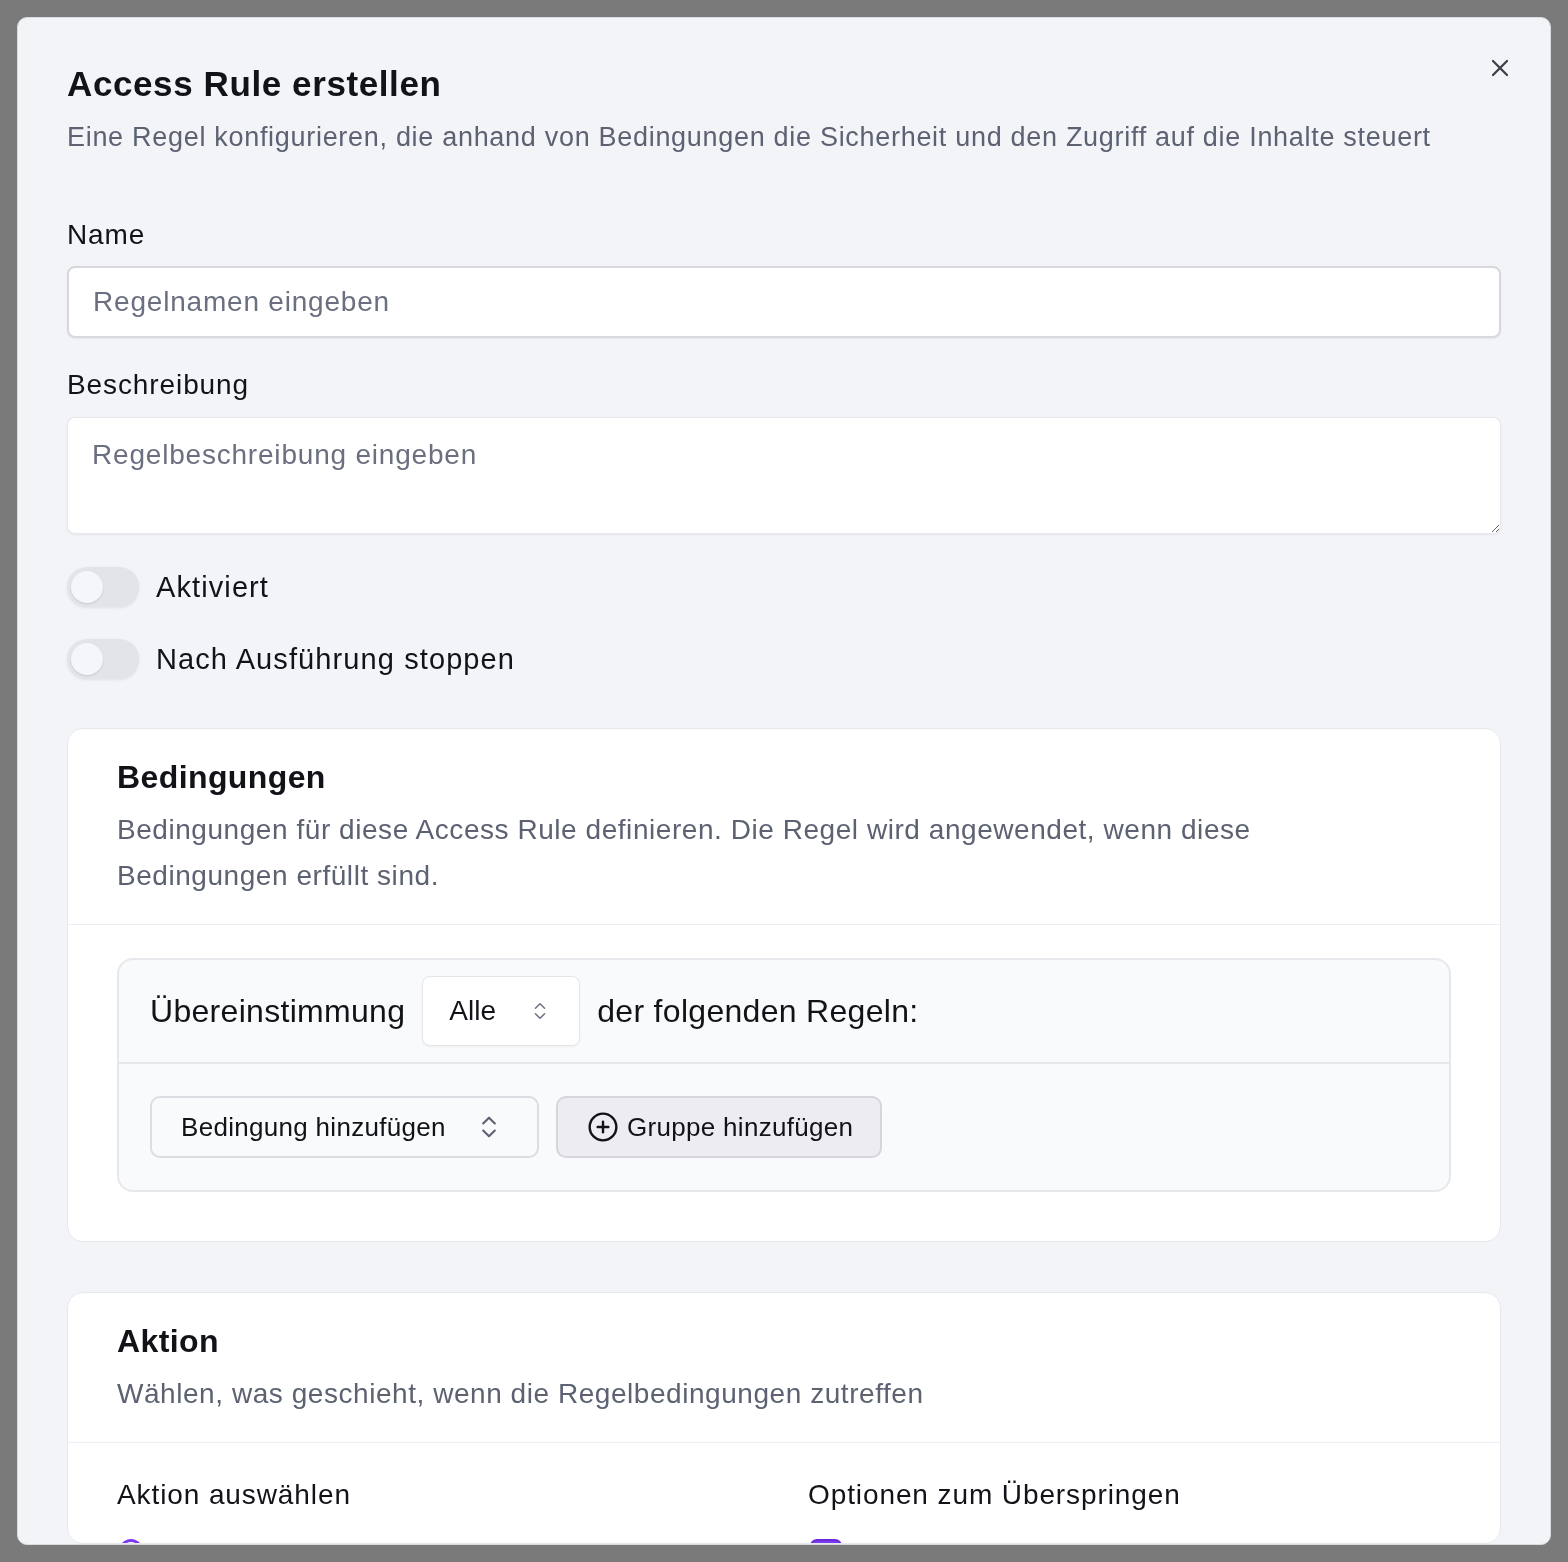  What do you see at coordinates (107, 235) in the screenshot?
I see `field-label: Name` at bounding box center [107, 235].